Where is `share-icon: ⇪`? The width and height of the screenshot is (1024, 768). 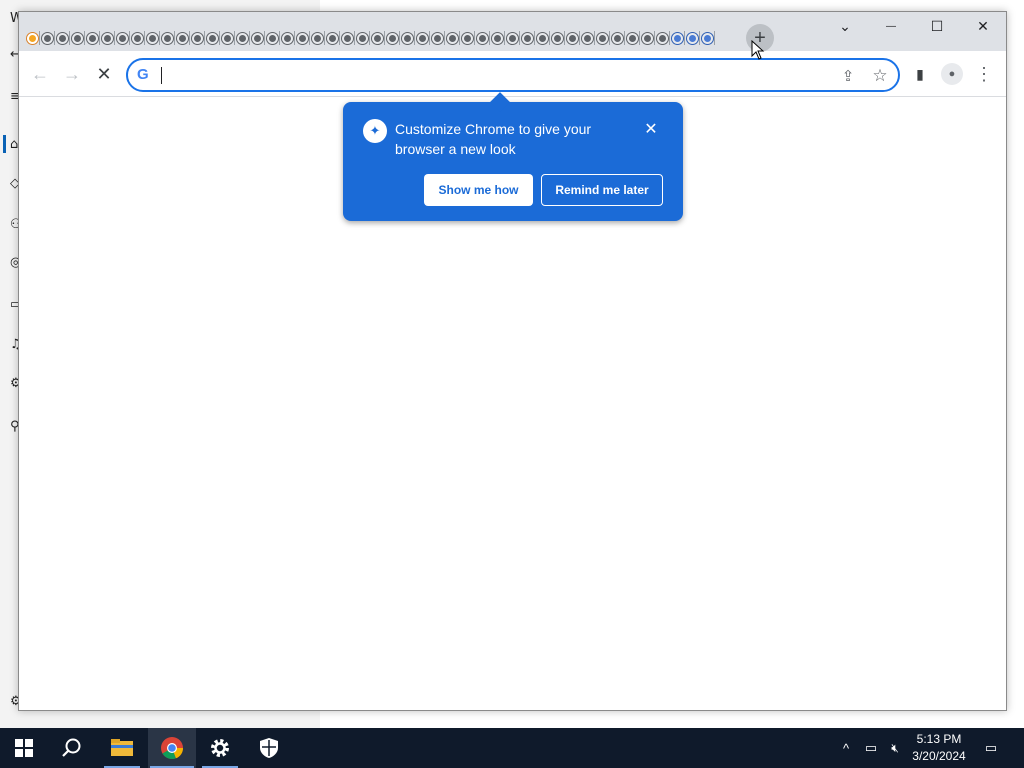
share-icon: ⇪ is located at coordinates (848, 76).